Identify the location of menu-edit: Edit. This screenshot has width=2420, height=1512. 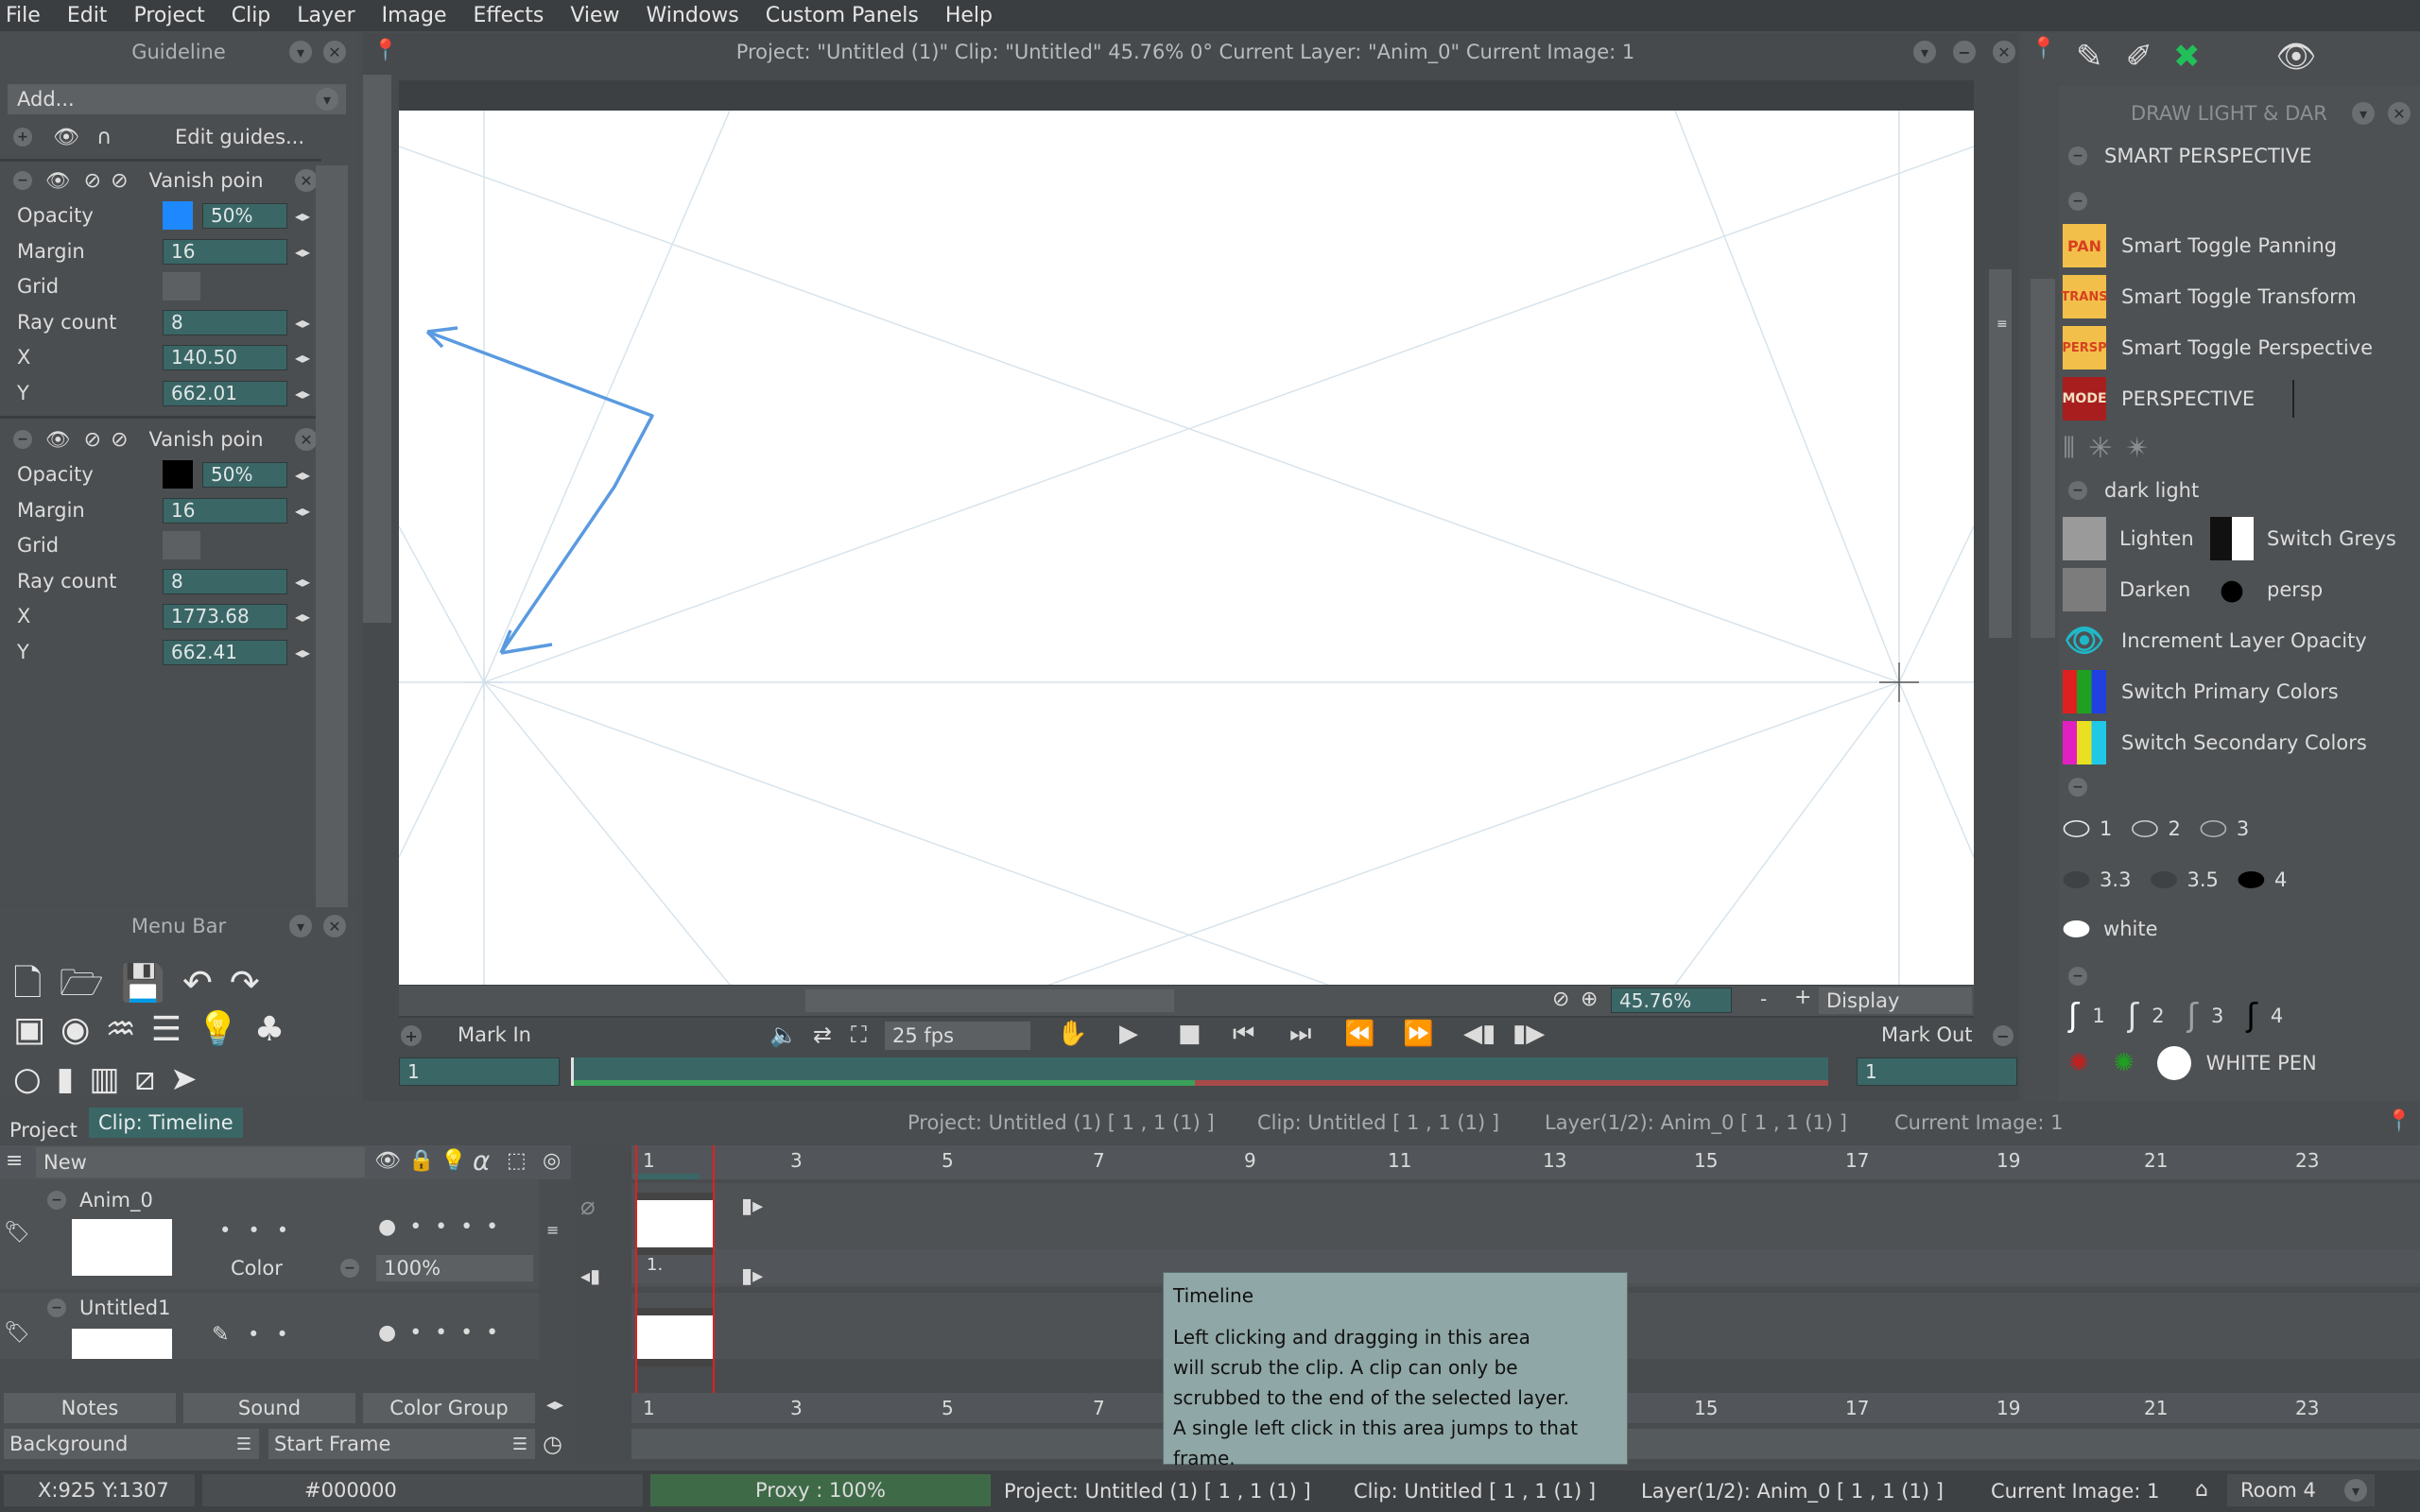
(87, 15).